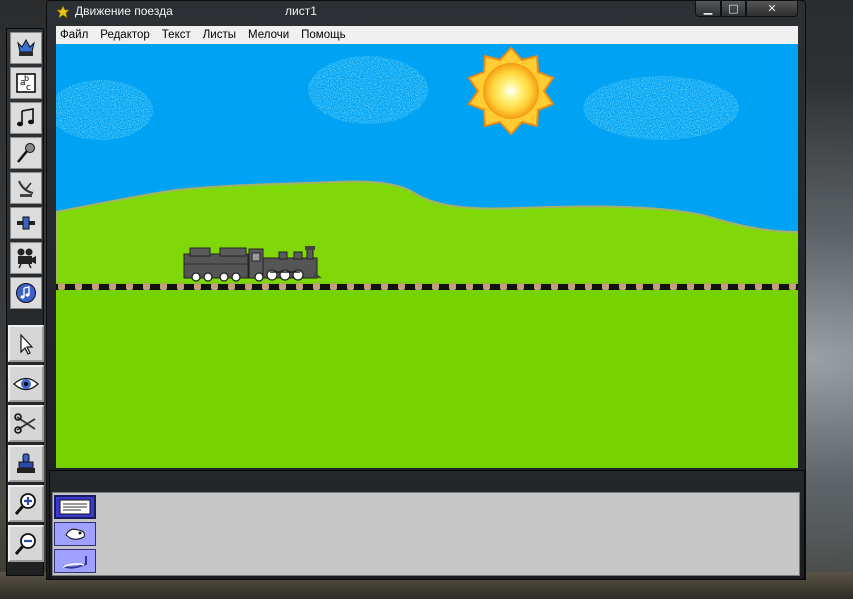 This screenshot has width=853, height=599. I want to click on tool-stamp, so click(26, 463).